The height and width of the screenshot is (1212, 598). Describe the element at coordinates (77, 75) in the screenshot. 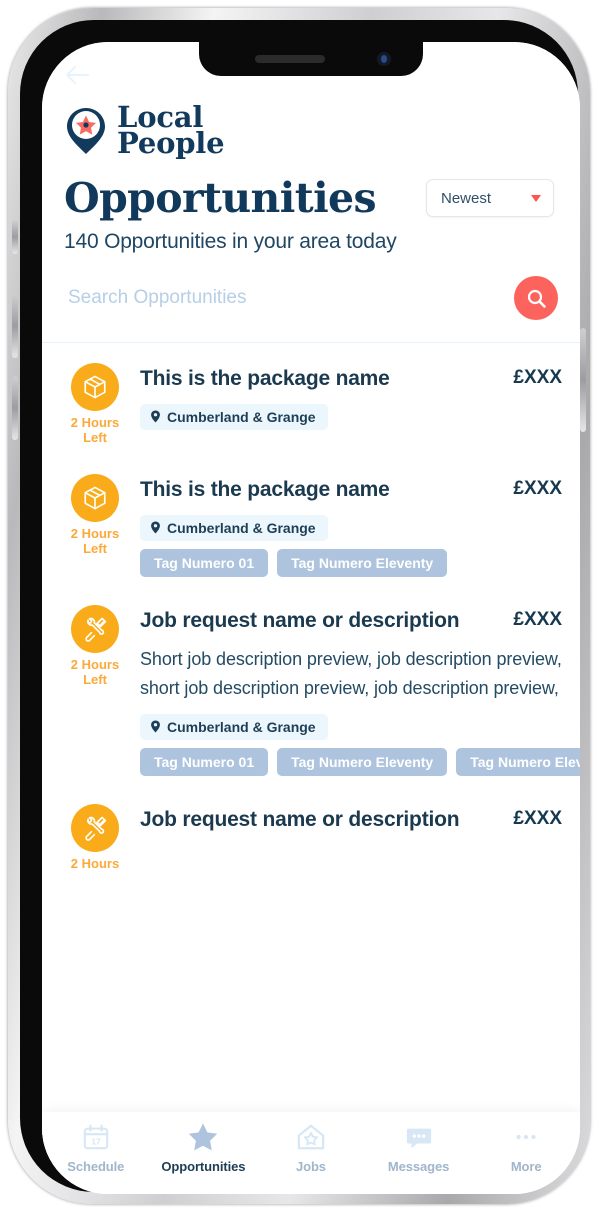

I see `back-arrow-icon` at that location.